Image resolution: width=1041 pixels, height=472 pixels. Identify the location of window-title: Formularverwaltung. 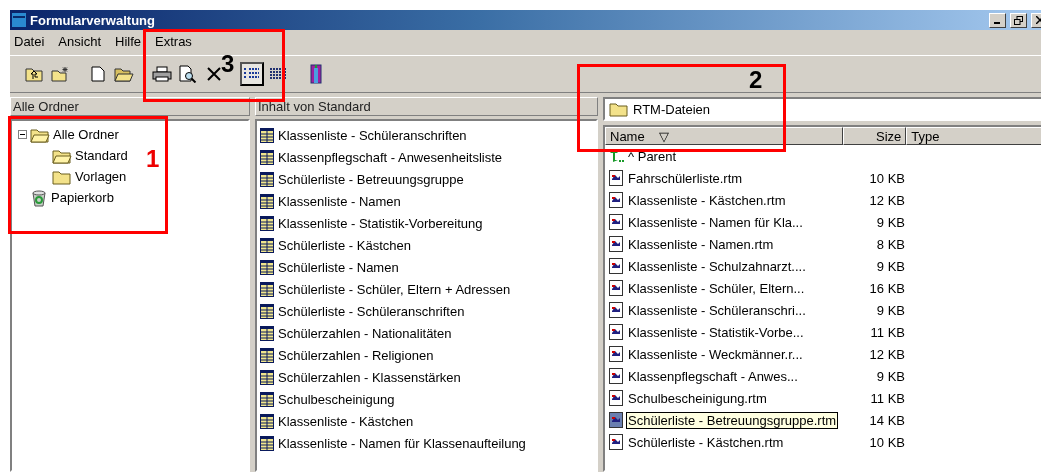
(93, 20).